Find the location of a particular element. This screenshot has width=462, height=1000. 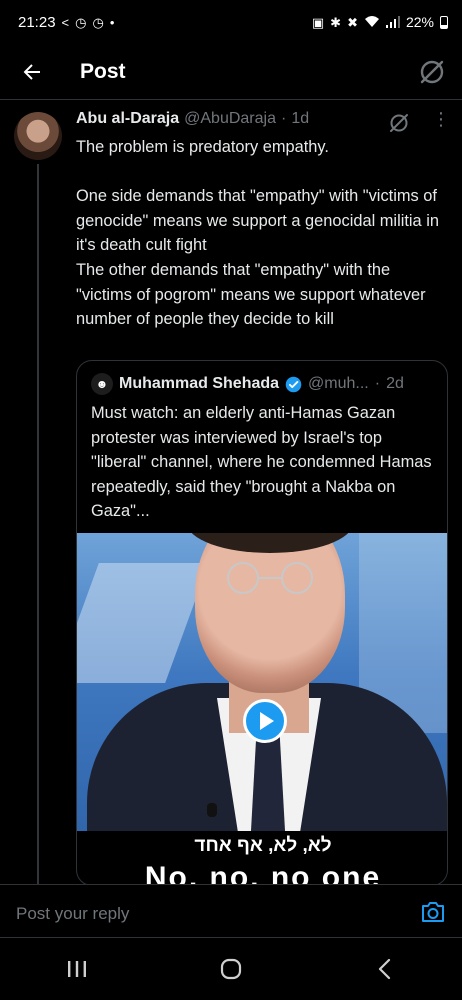

share-icon: < is located at coordinates (65, 22).